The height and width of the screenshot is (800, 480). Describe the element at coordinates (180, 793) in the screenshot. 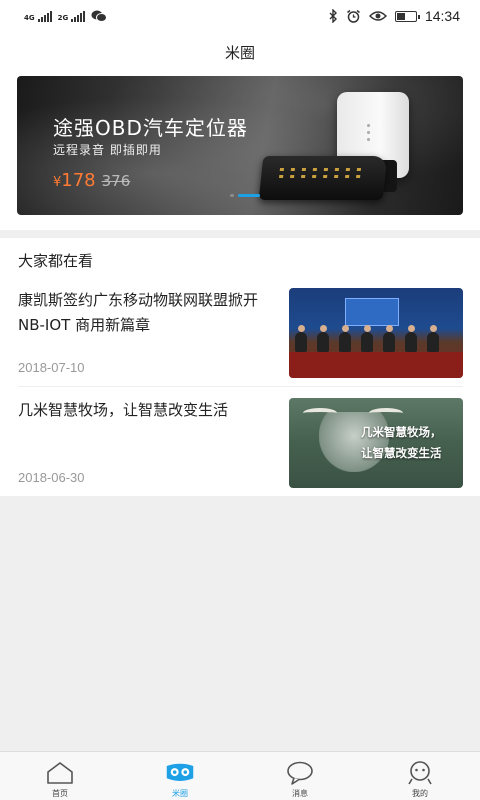

I see `tab-label: 米圈` at that location.